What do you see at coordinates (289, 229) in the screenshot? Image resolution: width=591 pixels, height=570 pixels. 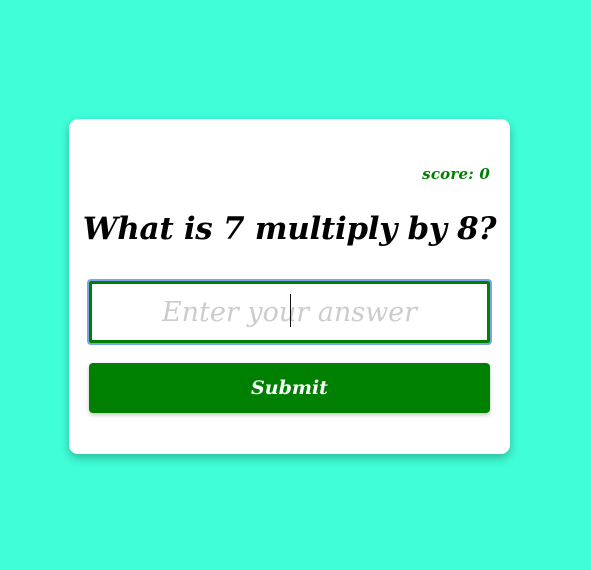 I see `question-heading: What is 7 multiply by 8?` at bounding box center [289, 229].